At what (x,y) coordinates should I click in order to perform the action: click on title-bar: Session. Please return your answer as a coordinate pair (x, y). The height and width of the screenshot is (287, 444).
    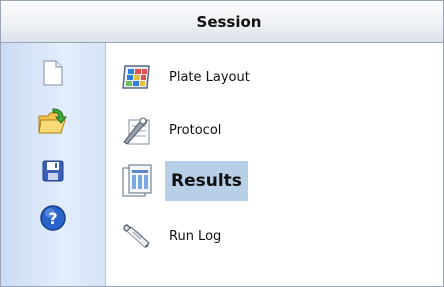
    Looking at the image, I should click on (222, 22).